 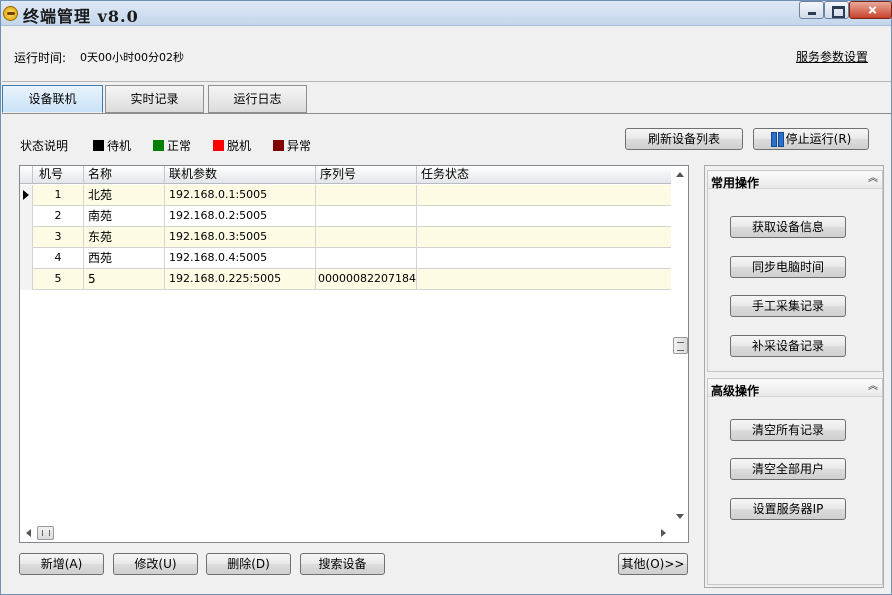 I want to click on table-row: 3 东苑 192.168.0.3:5005, so click(x=346, y=237).